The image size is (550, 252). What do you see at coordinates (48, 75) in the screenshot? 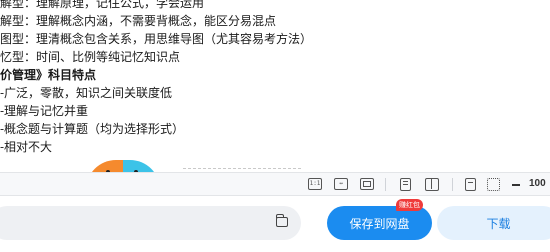
I see `doc-heading: 价管理》科目特点` at bounding box center [48, 75].